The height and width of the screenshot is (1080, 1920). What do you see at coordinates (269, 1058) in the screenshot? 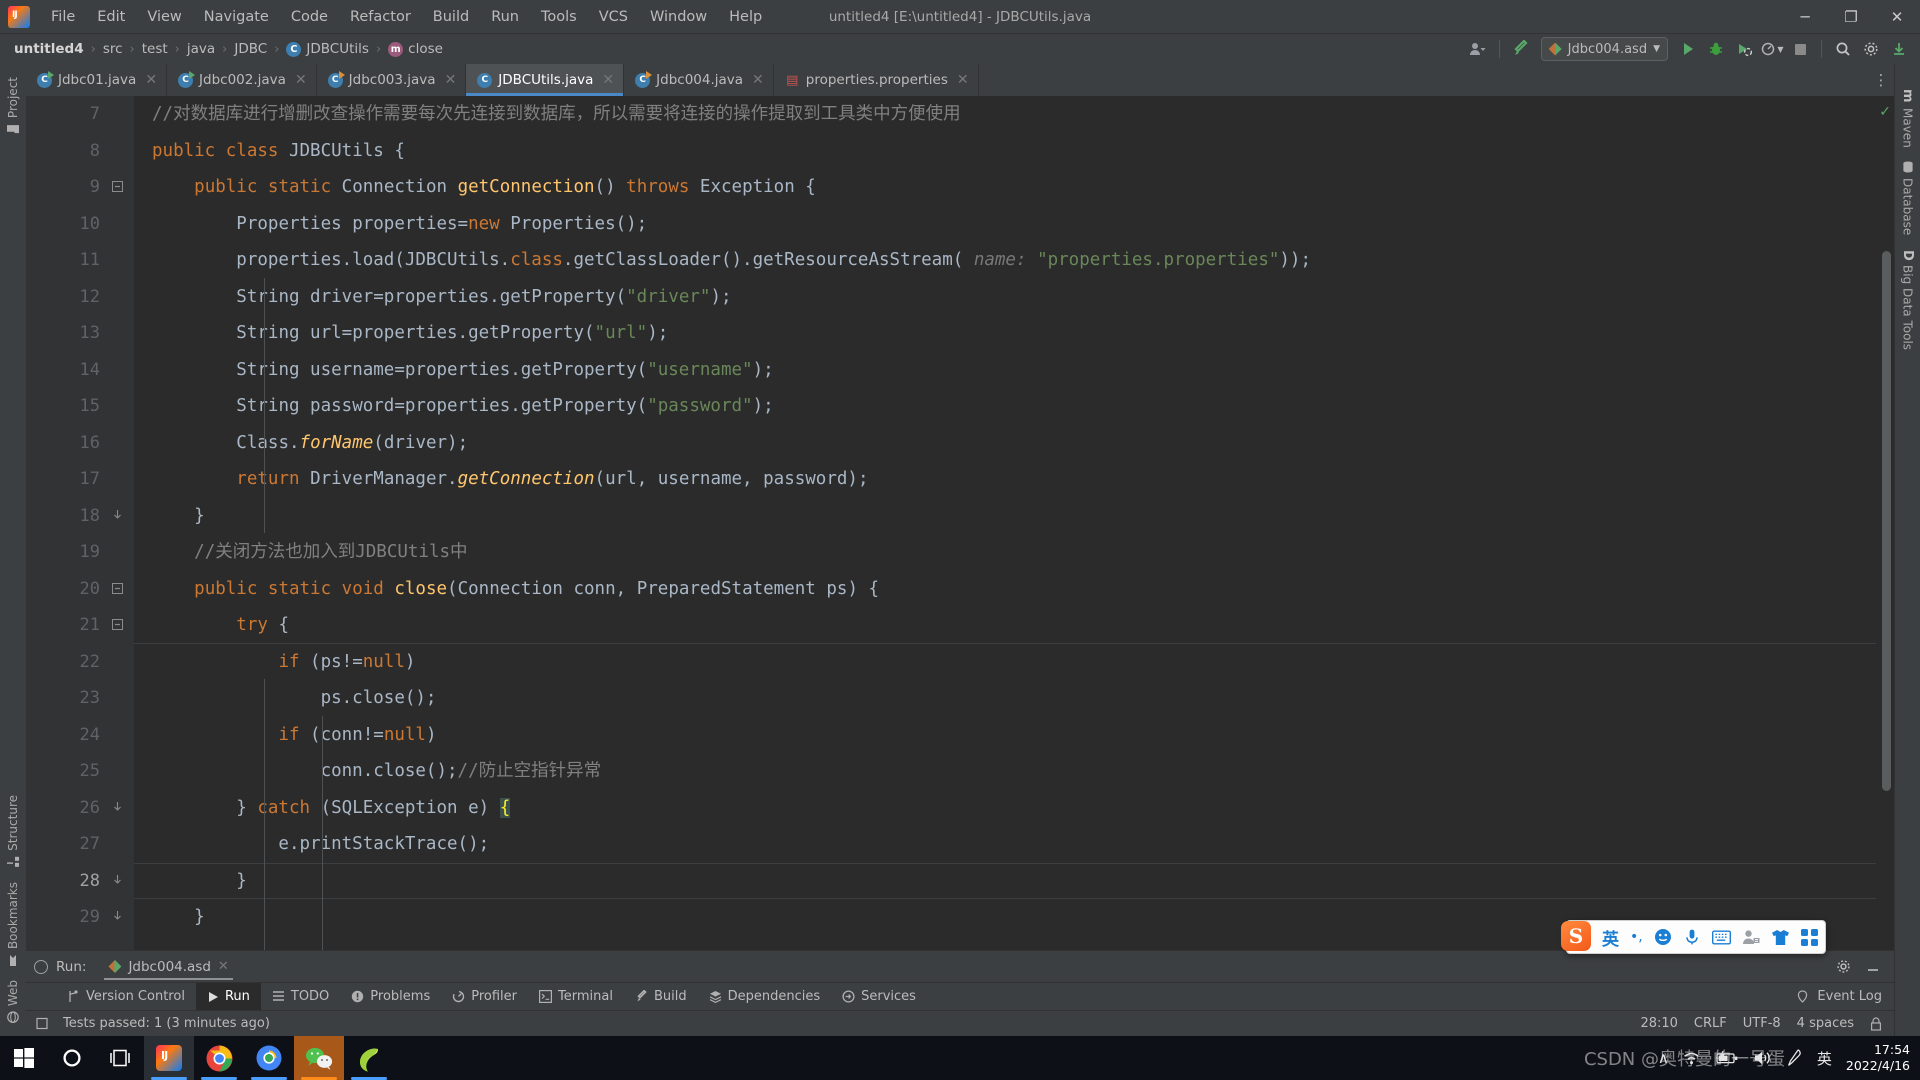
I see `taskbar-chrome-beta` at bounding box center [269, 1058].